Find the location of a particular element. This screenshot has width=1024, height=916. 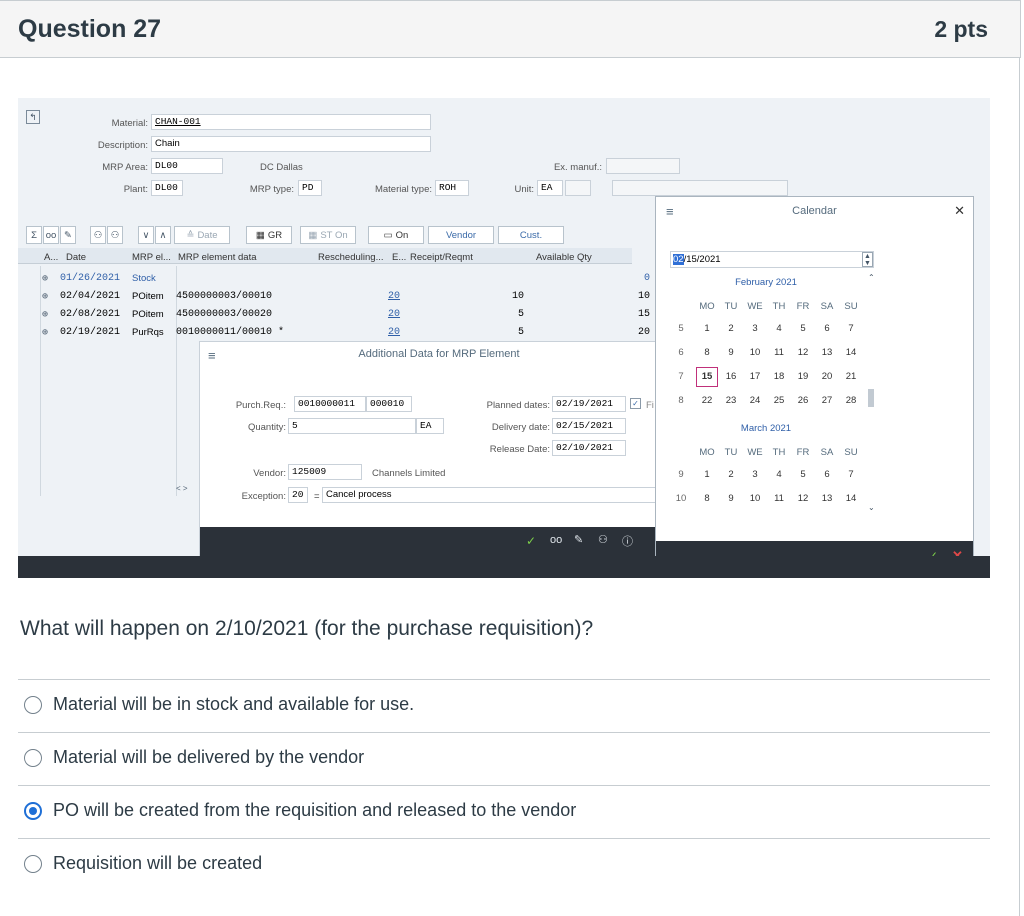

col-mrp-data: MRP element data is located at coordinates (217, 257).